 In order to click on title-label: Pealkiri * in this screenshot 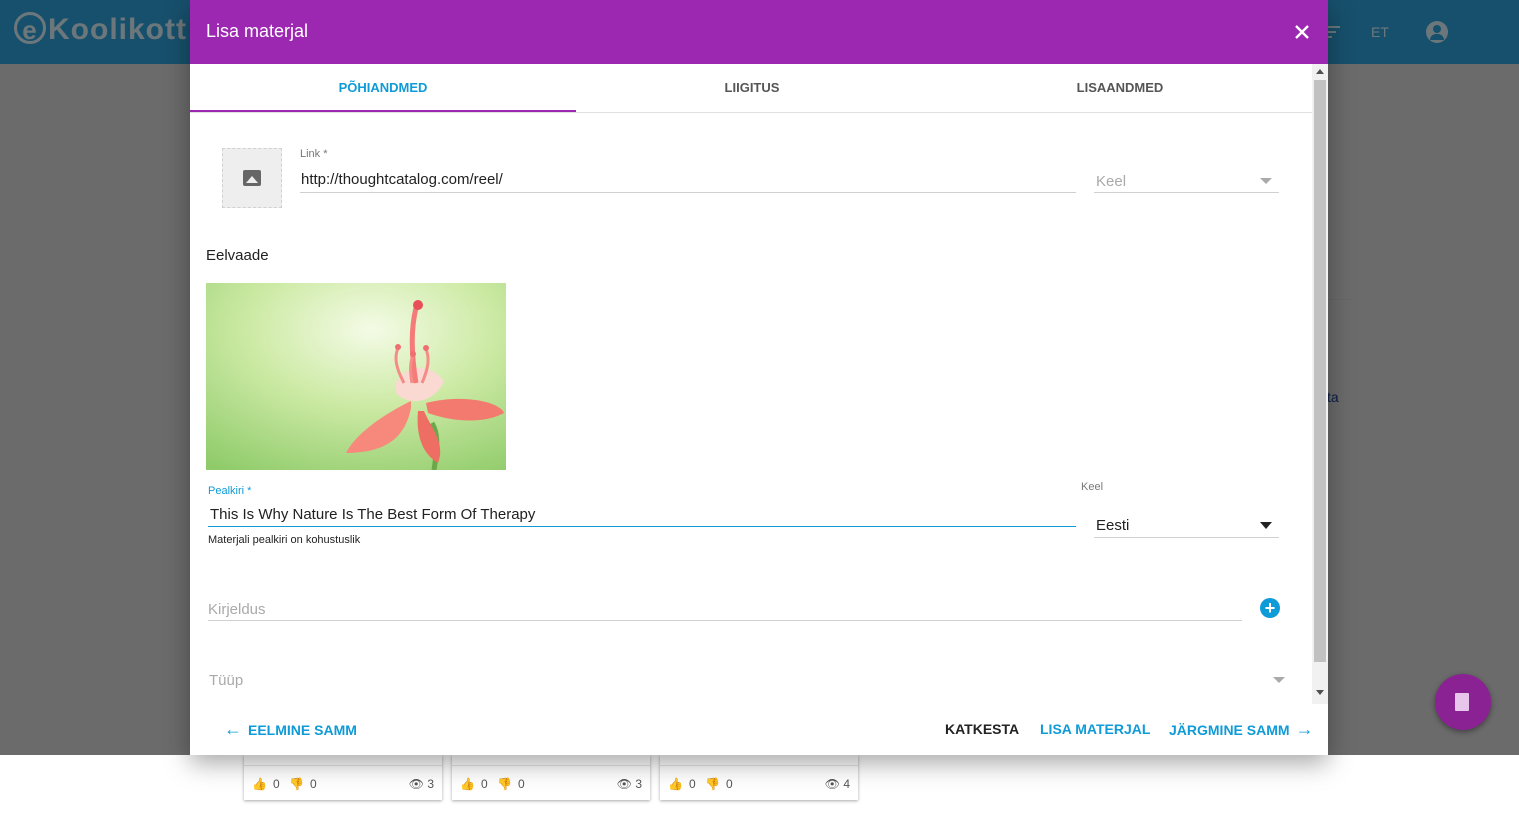, I will do `click(230, 491)`.